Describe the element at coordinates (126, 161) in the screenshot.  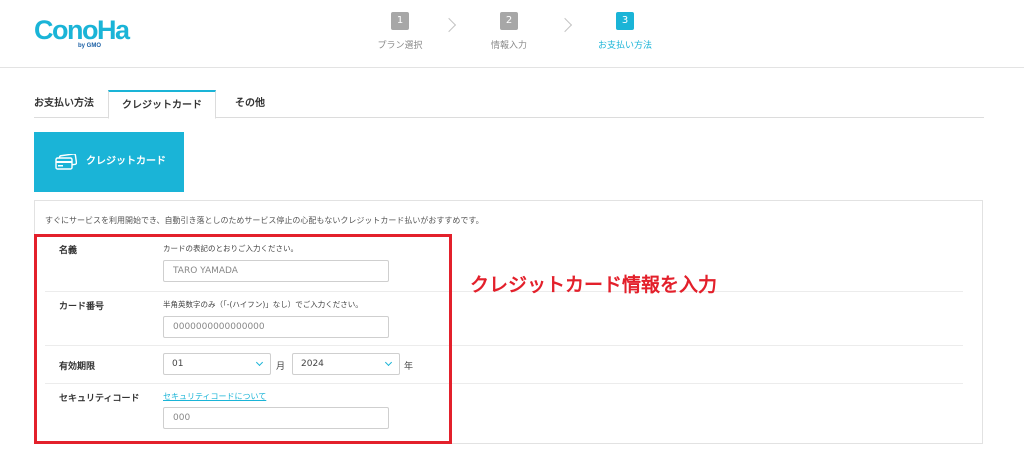
I see `method-tile-label: クレジットカード` at that location.